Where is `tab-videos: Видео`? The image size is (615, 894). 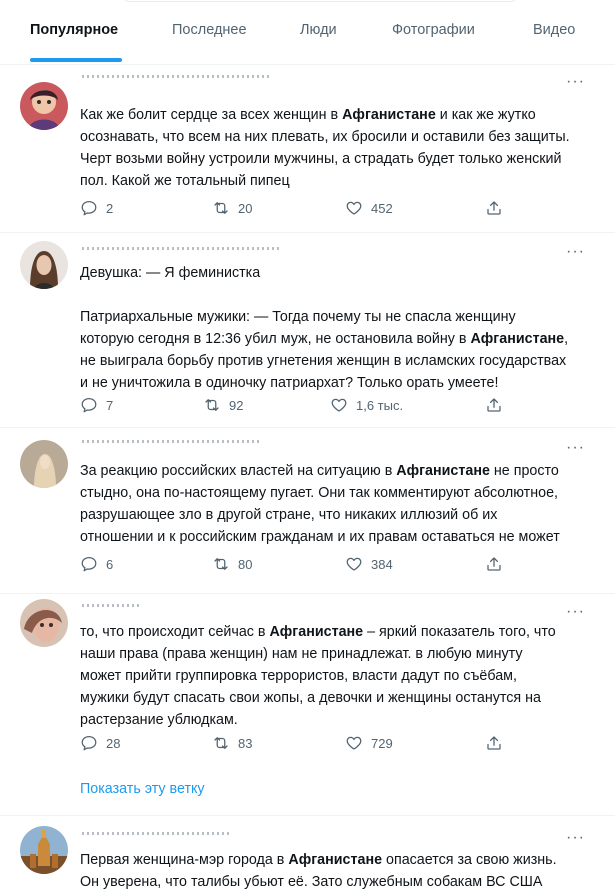 tab-videos: Видео is located at coordinates (554, 30).